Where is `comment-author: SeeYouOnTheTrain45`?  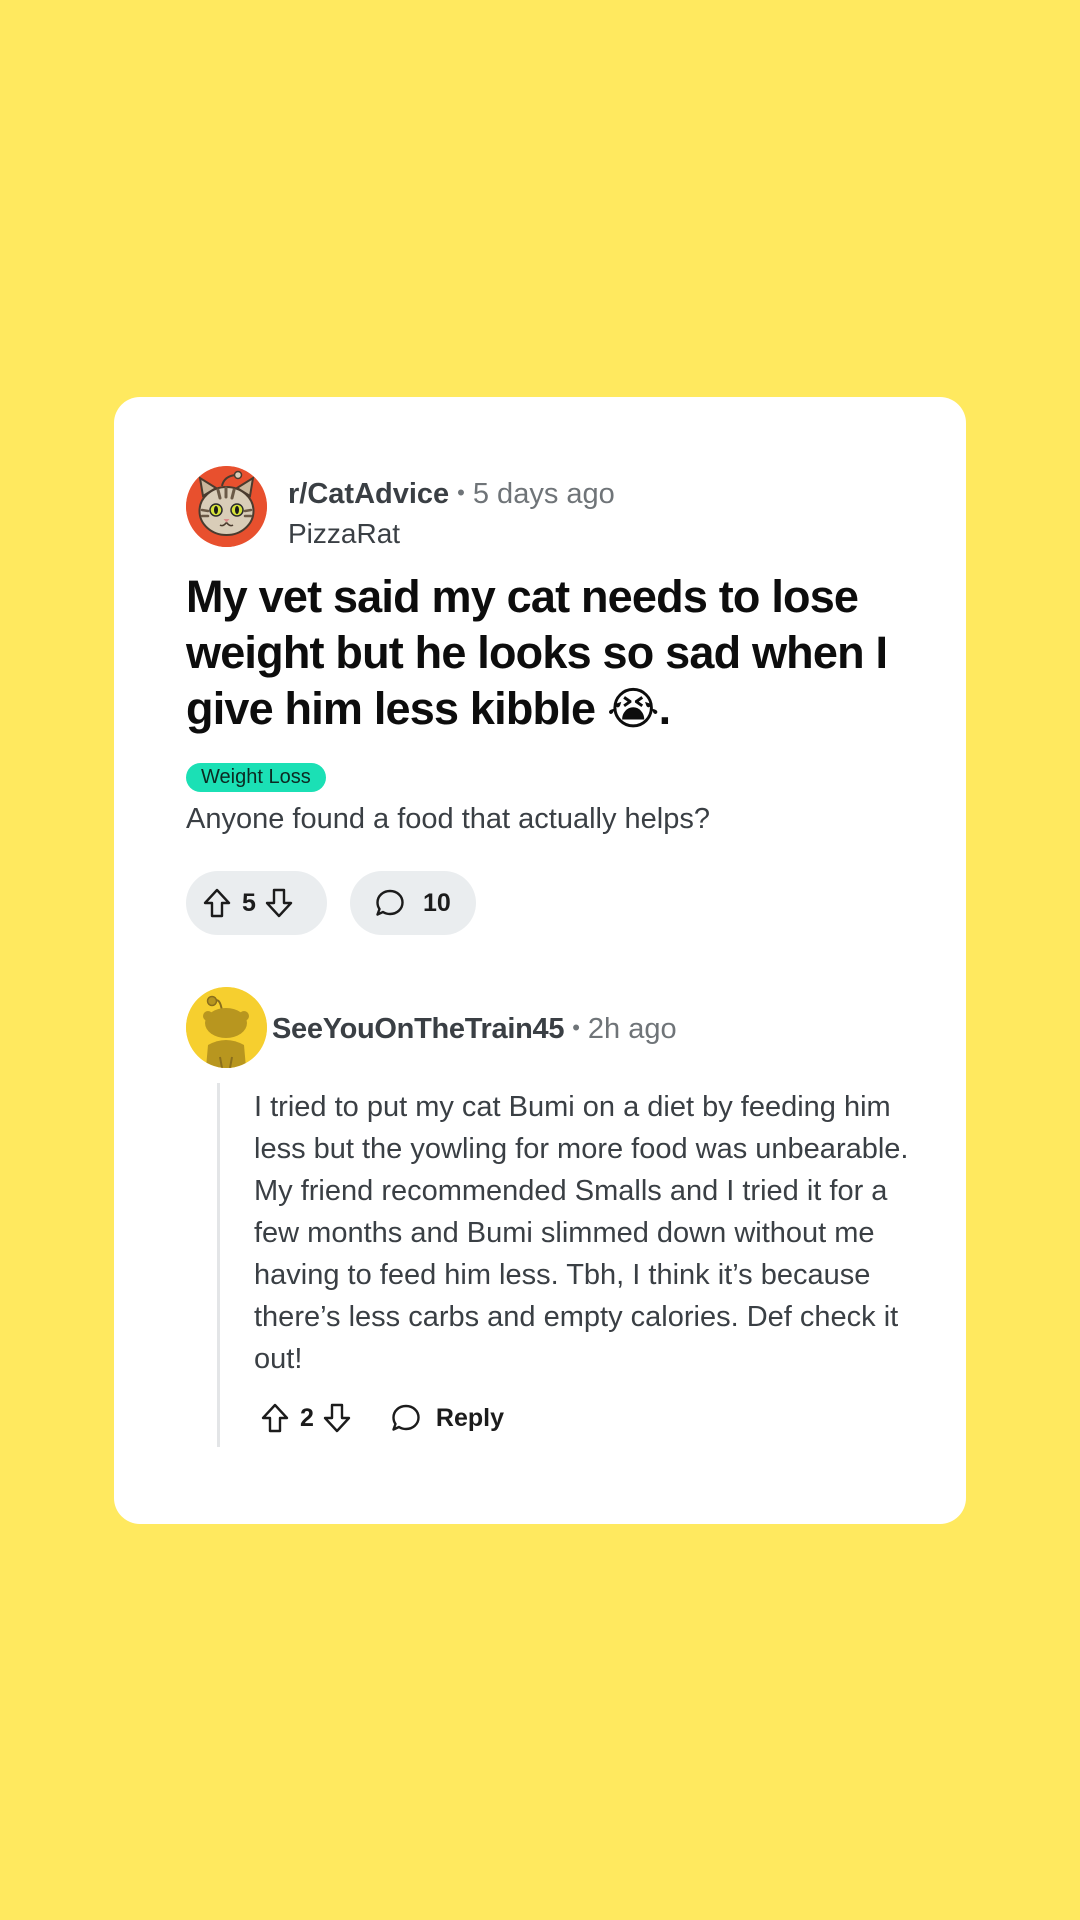
comment-author: SeeYouOnTheTrain45 is located at coordinates (418, 1029).